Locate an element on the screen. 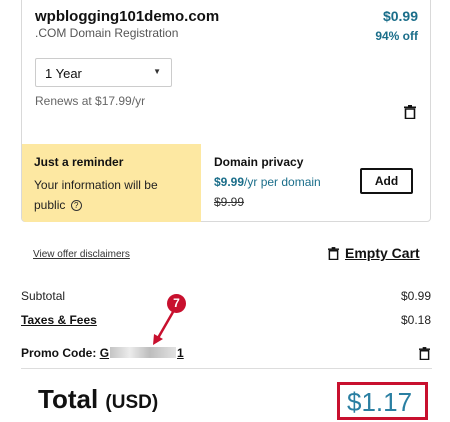 The width and height of the screenshot is (450, 422). taxes-fees-value: $0.18 is located at coordinates (415, 320).